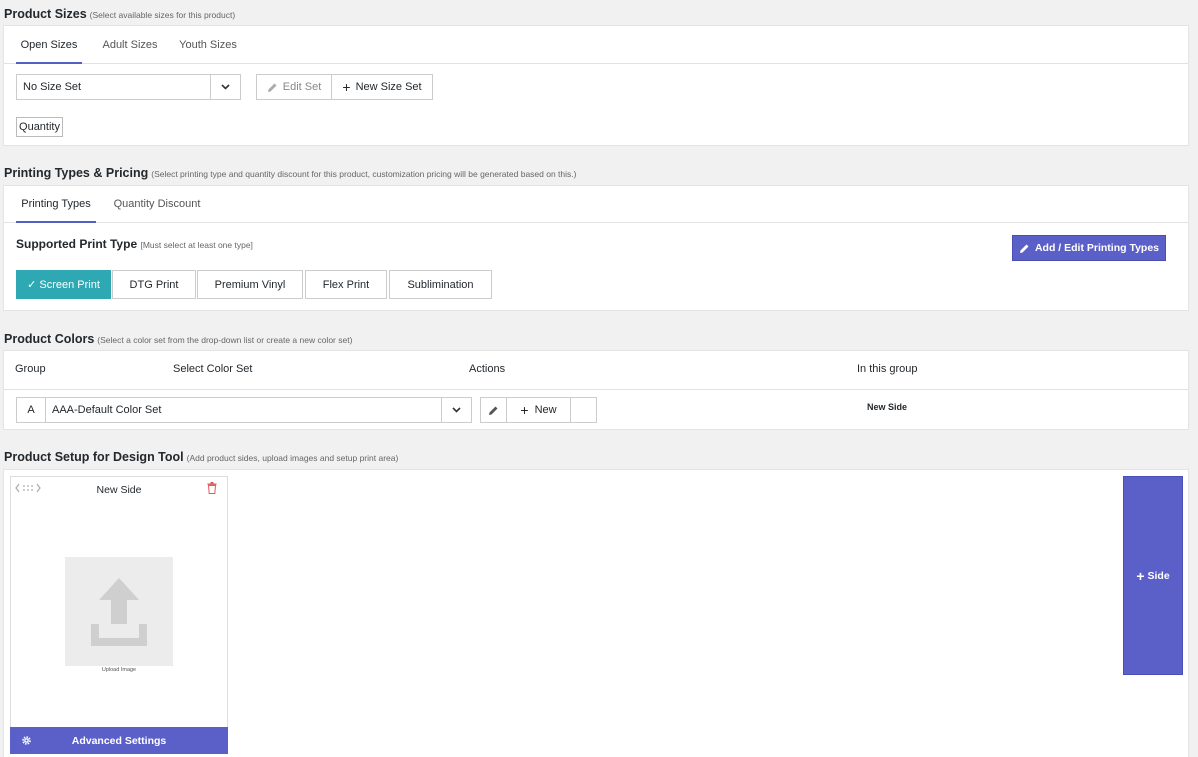 The height and width of the screenshot is (757, 1198). What do you see at coordinates (130, 45) in the screenshot?
I see `tab-adult-sizes: Adult Sizes` at bounding box center [130, 45].